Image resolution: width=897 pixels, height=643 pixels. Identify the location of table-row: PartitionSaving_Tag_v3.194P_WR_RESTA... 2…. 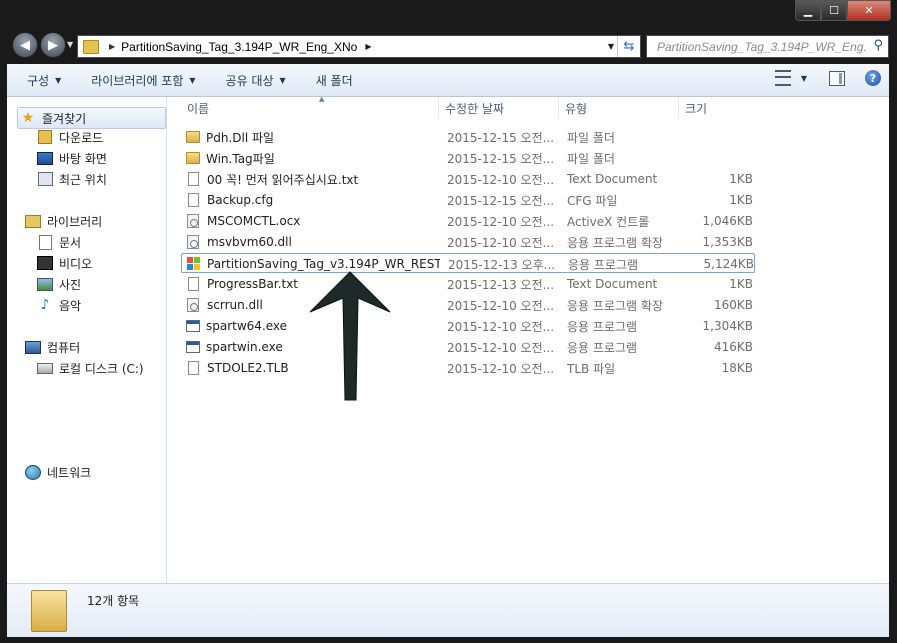
(468, 263).